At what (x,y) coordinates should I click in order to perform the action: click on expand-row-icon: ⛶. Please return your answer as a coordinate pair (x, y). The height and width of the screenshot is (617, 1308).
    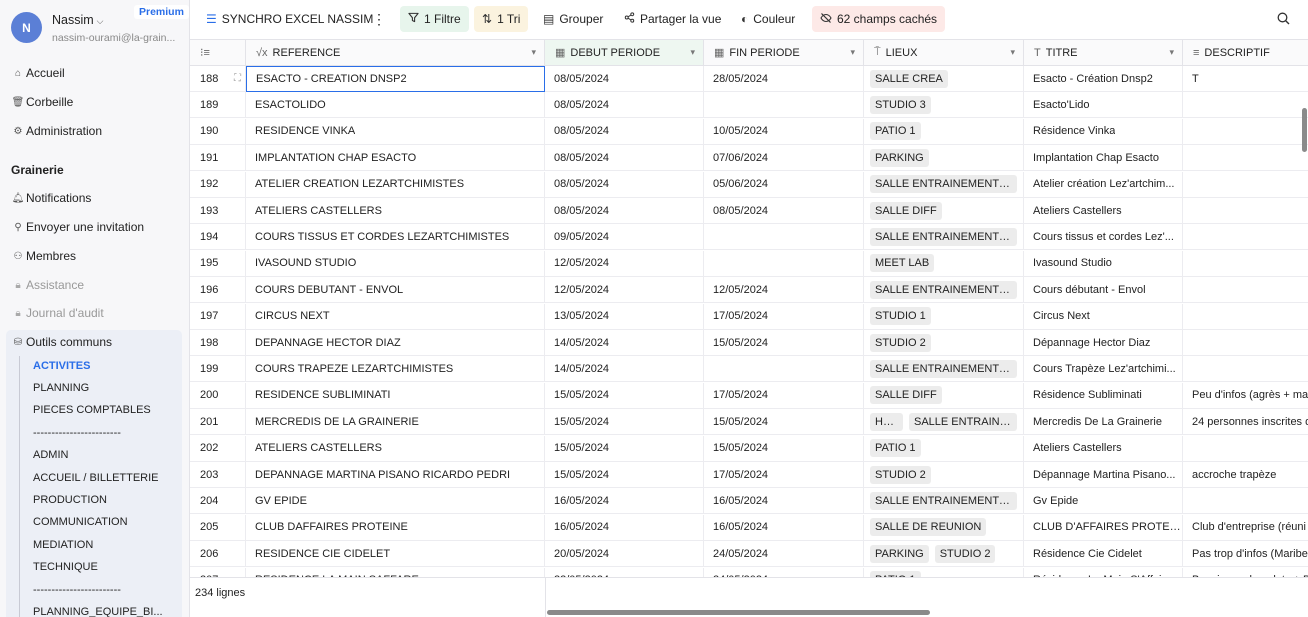
    Looking at the image, I should click on (237, 78).